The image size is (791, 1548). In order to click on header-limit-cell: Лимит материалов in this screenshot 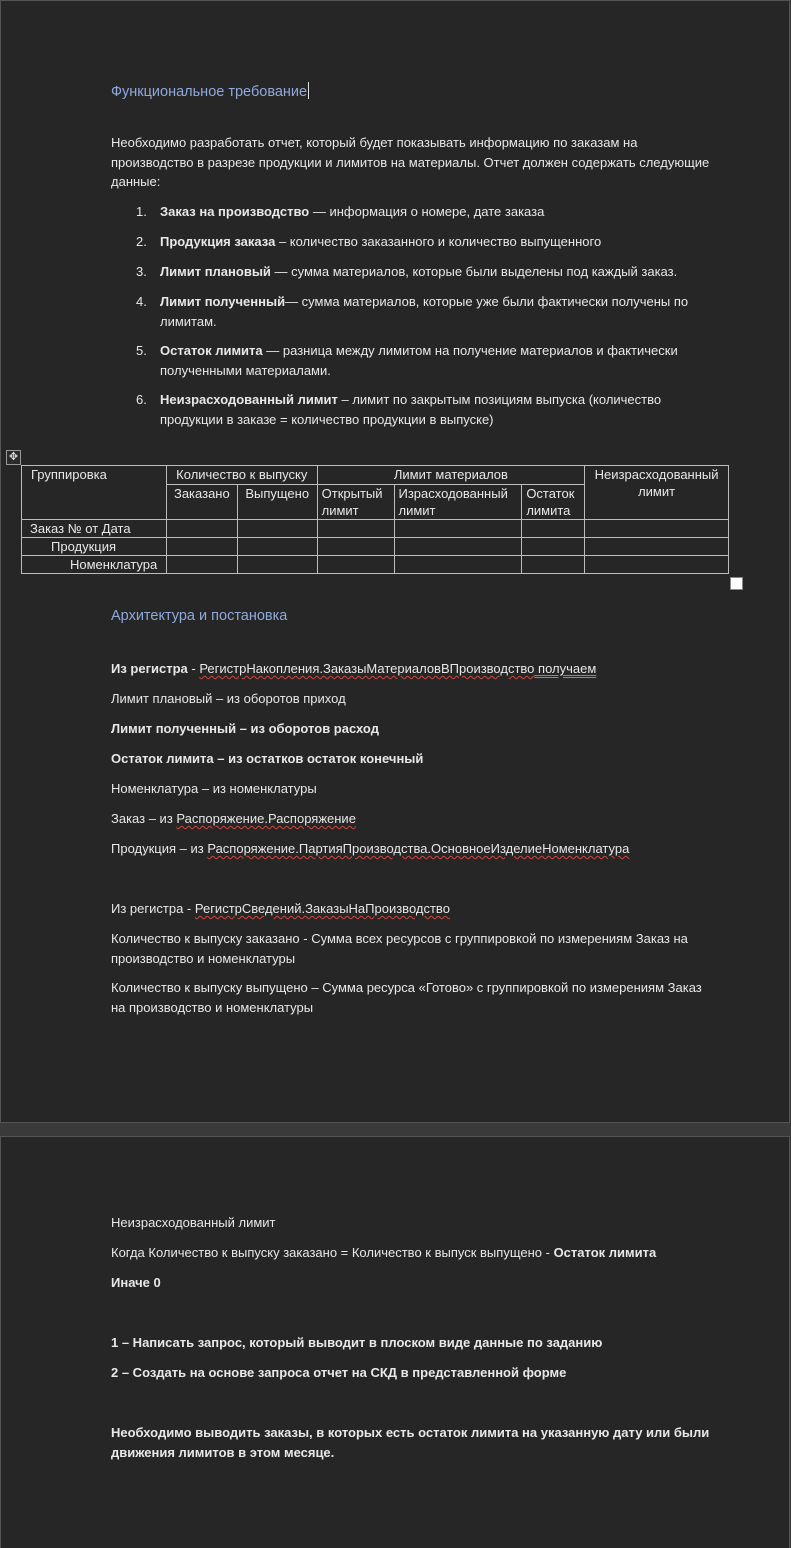, I will do `click(451, 475)`.